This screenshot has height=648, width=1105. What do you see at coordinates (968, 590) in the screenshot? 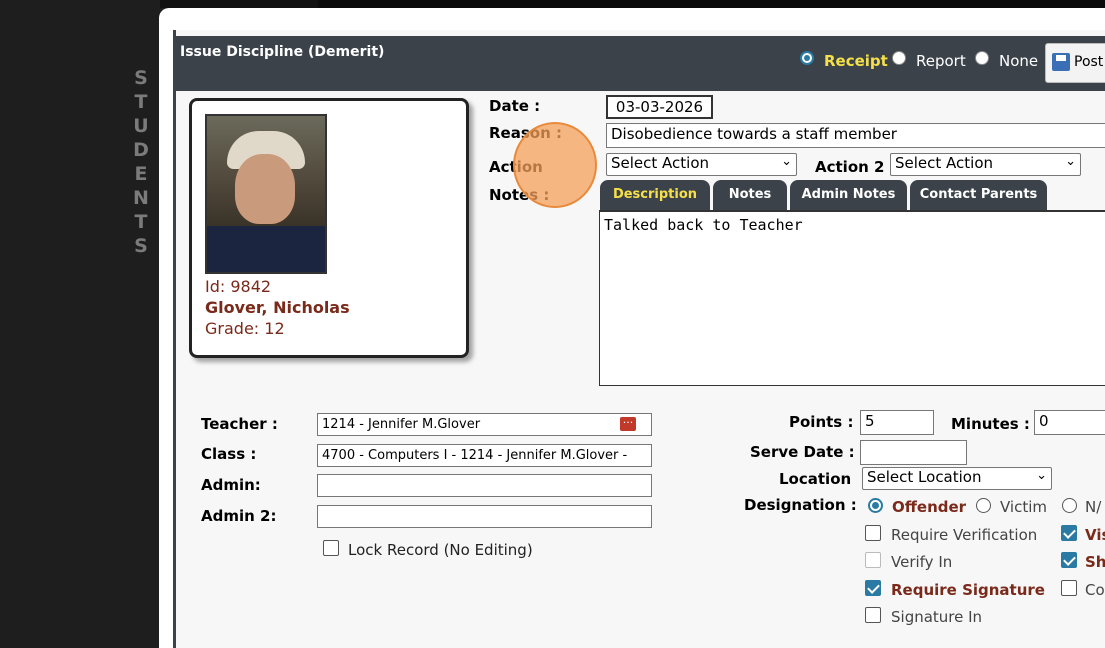
I see `require-signature-label: Require Signature` at bounding box center [968, 590].